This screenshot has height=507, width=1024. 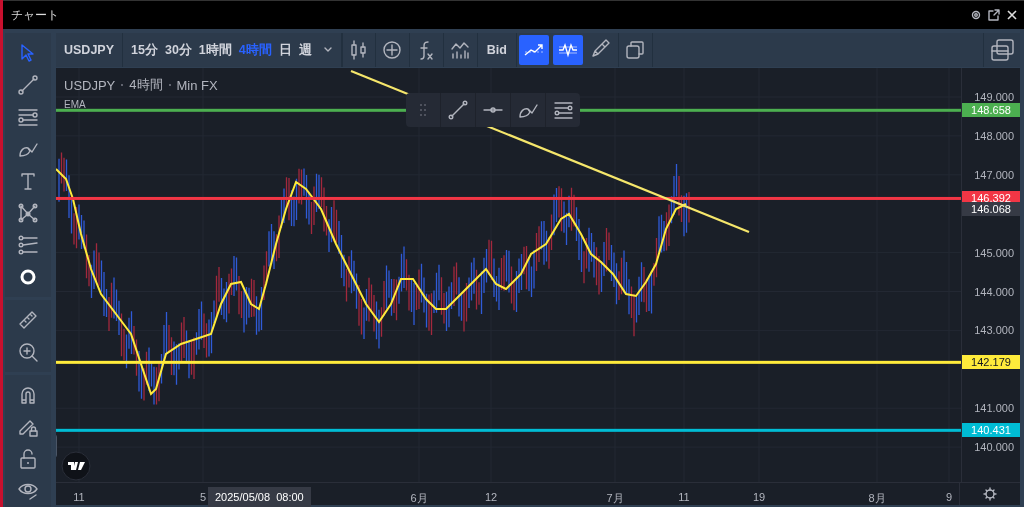 I want to click on interval-tab: 15分, so click(x=144, y=50).